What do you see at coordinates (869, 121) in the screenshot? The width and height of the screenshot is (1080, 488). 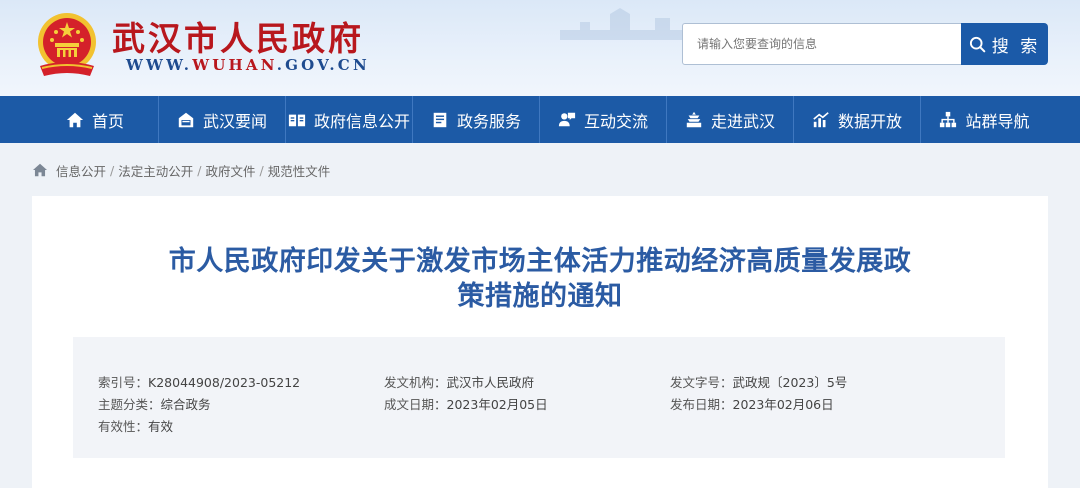 I see `nav-item-label: 数据开放` at bounding box center [869, 121].